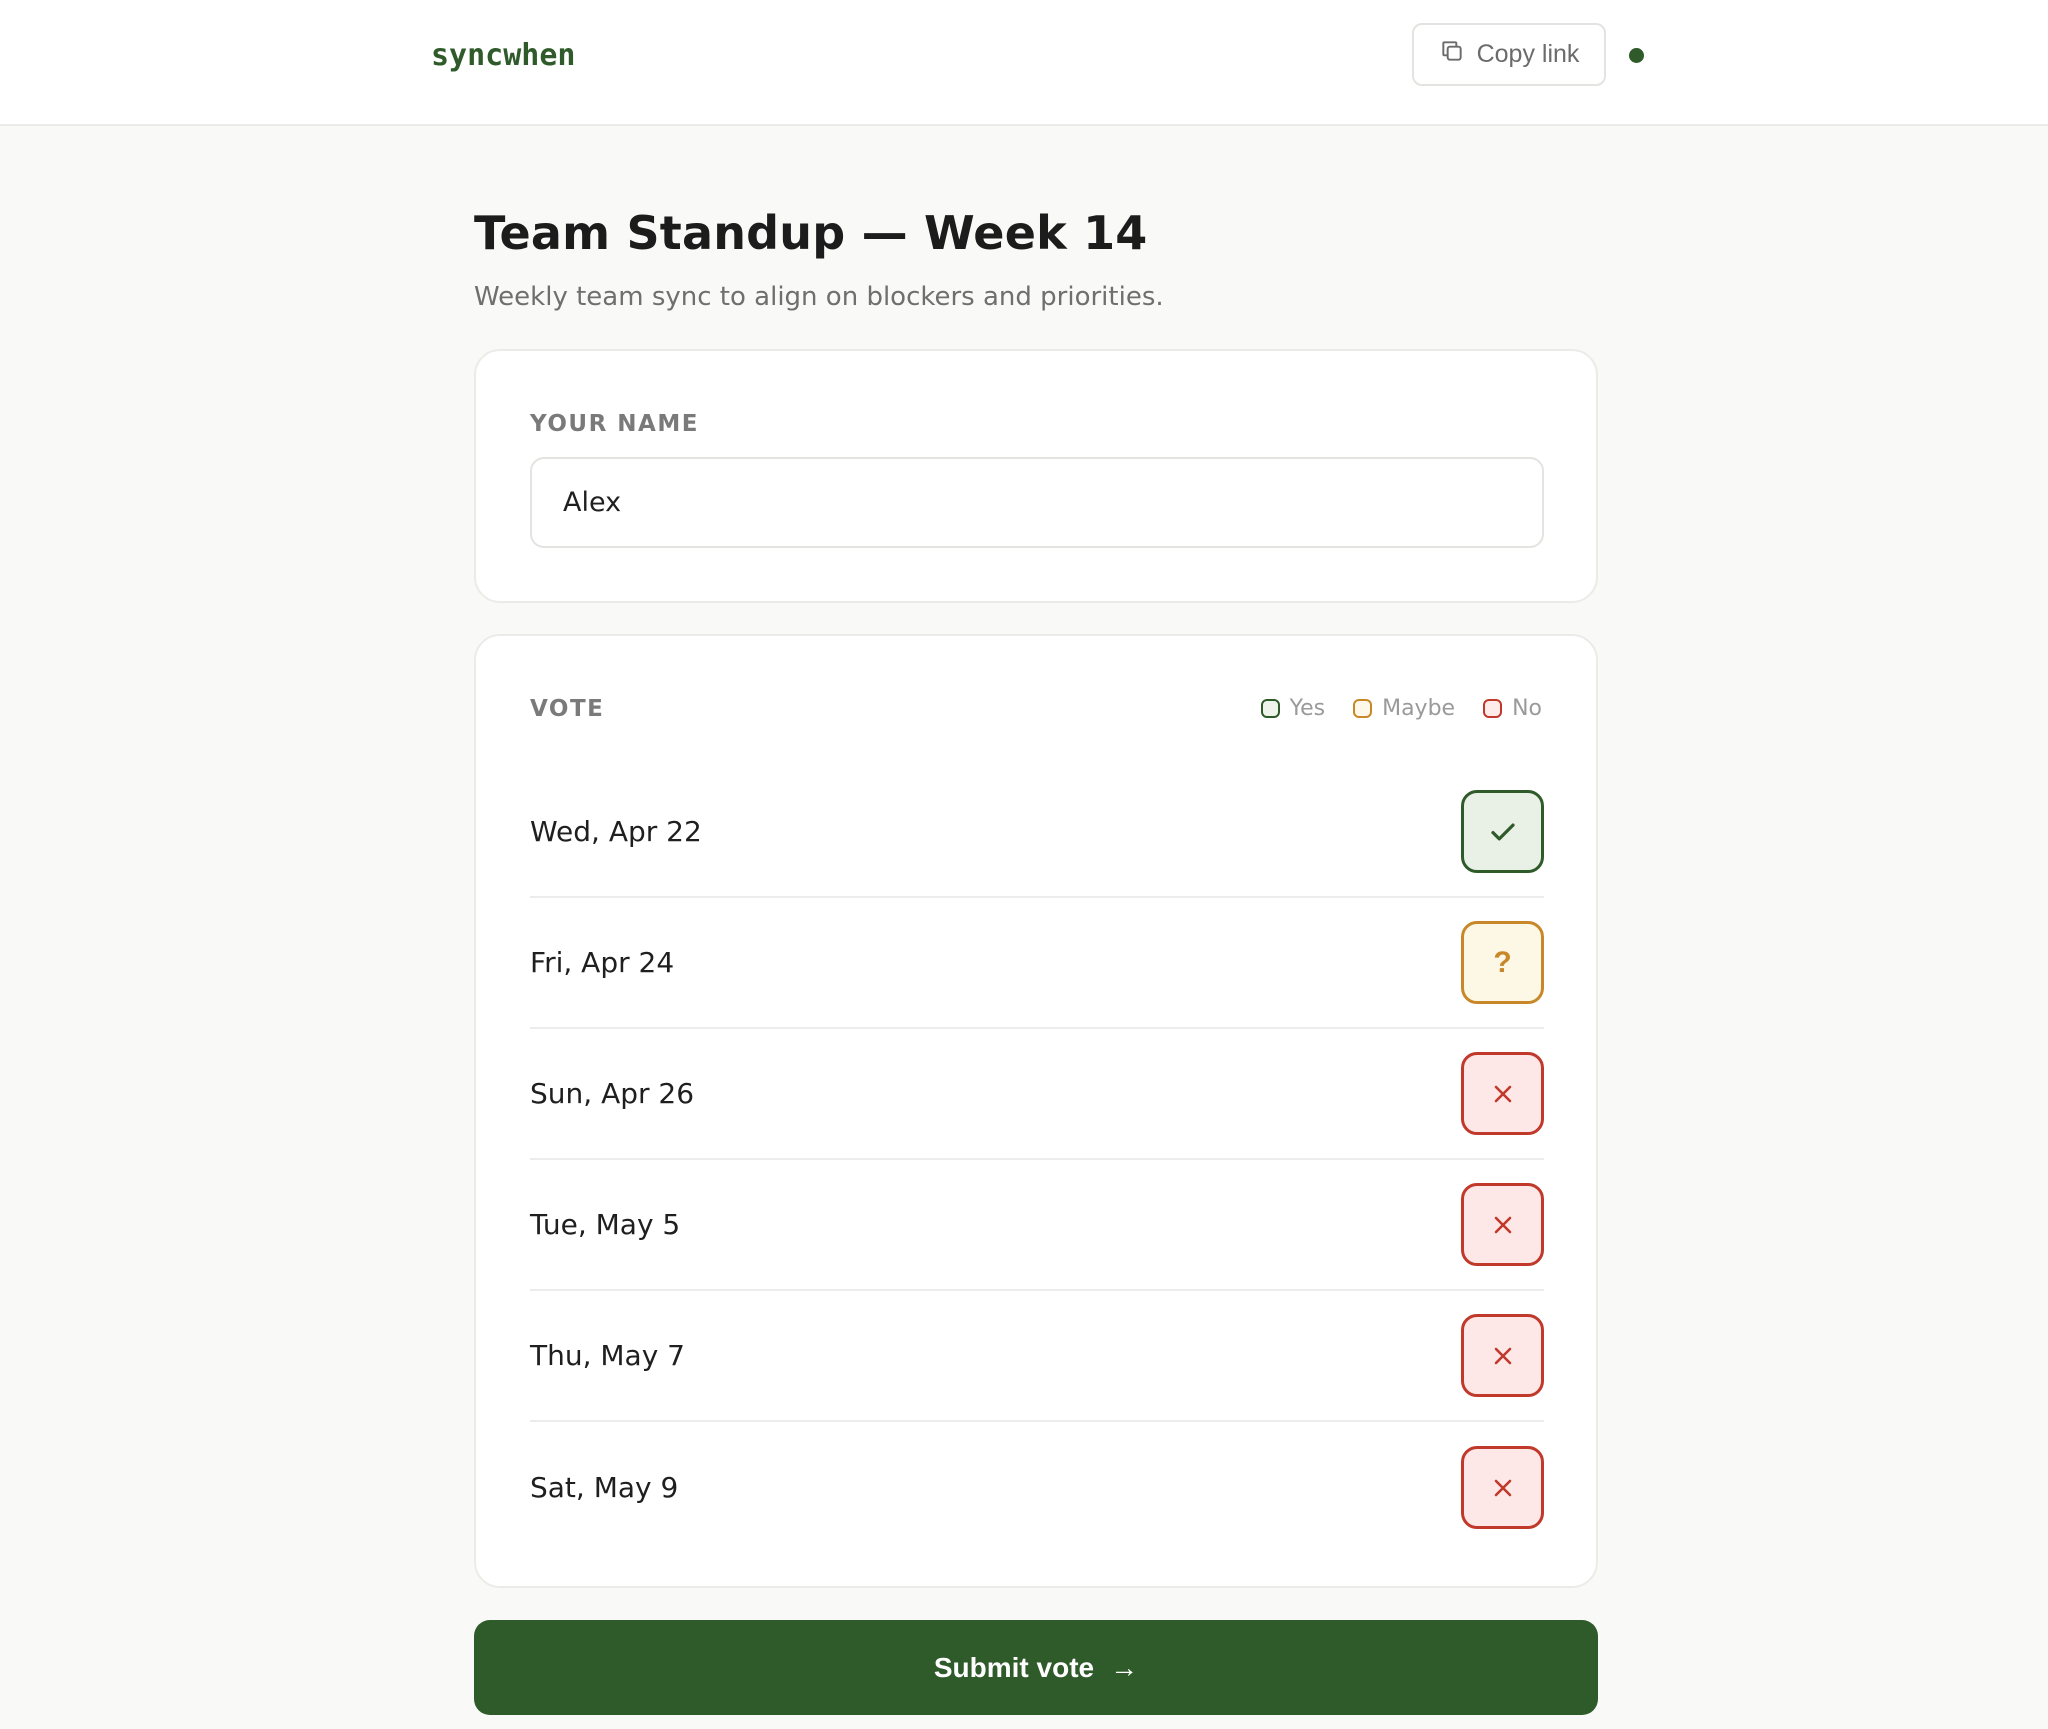 This screenshot has height=1729, width=2048. I want to click on date-option-row: Fri, Apr 24 ?, so click(1037, 963).